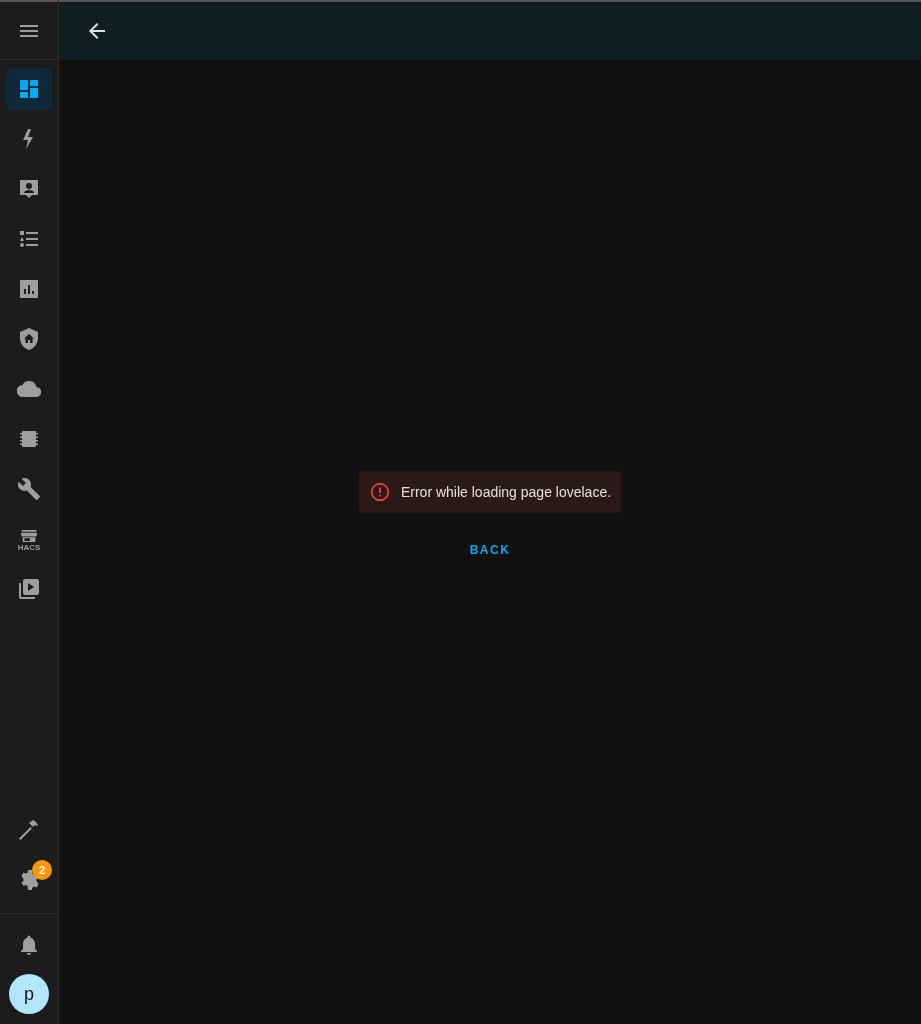  Describe the element at coordinates (490, 550) in the screenshot. I see `back-button: BACK` at that location.